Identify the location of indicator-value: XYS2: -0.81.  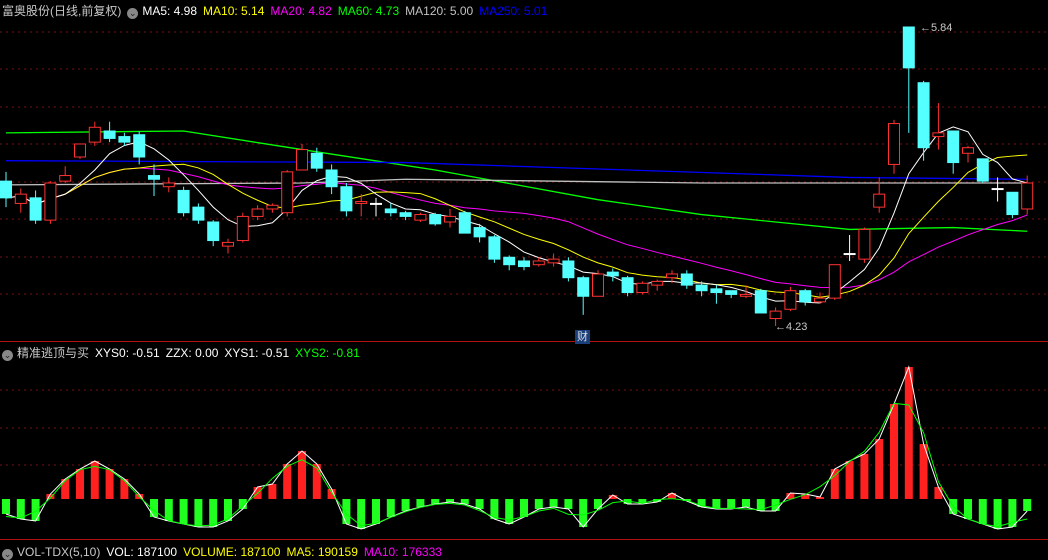
(327, 353).